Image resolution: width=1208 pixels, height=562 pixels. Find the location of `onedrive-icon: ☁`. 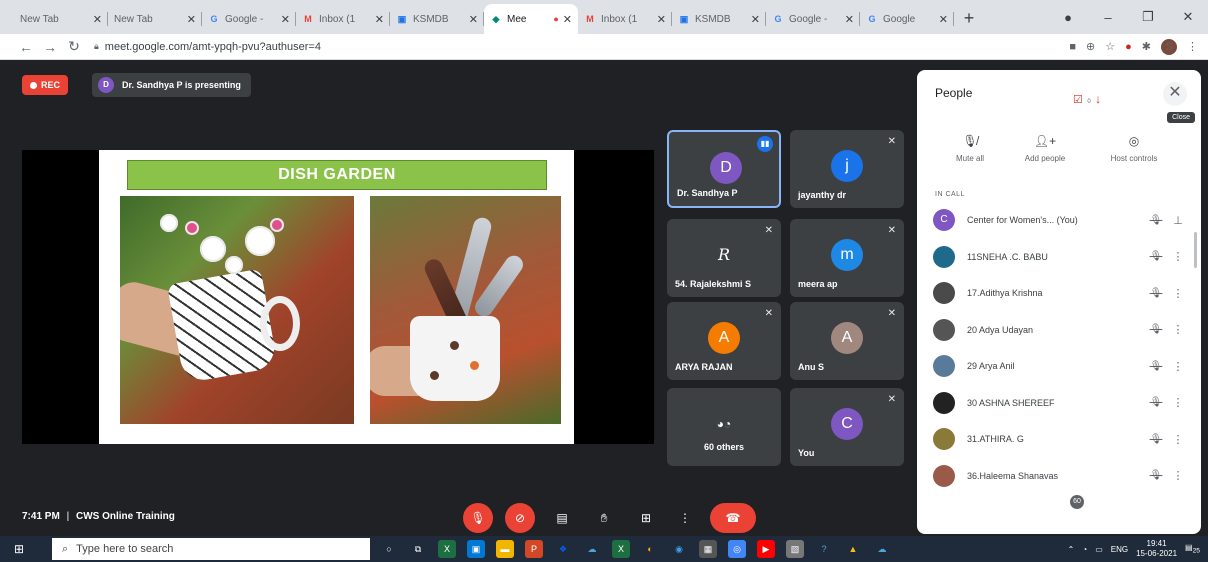

onedrive-icon: ☁ is located at coordinates (882, 549).